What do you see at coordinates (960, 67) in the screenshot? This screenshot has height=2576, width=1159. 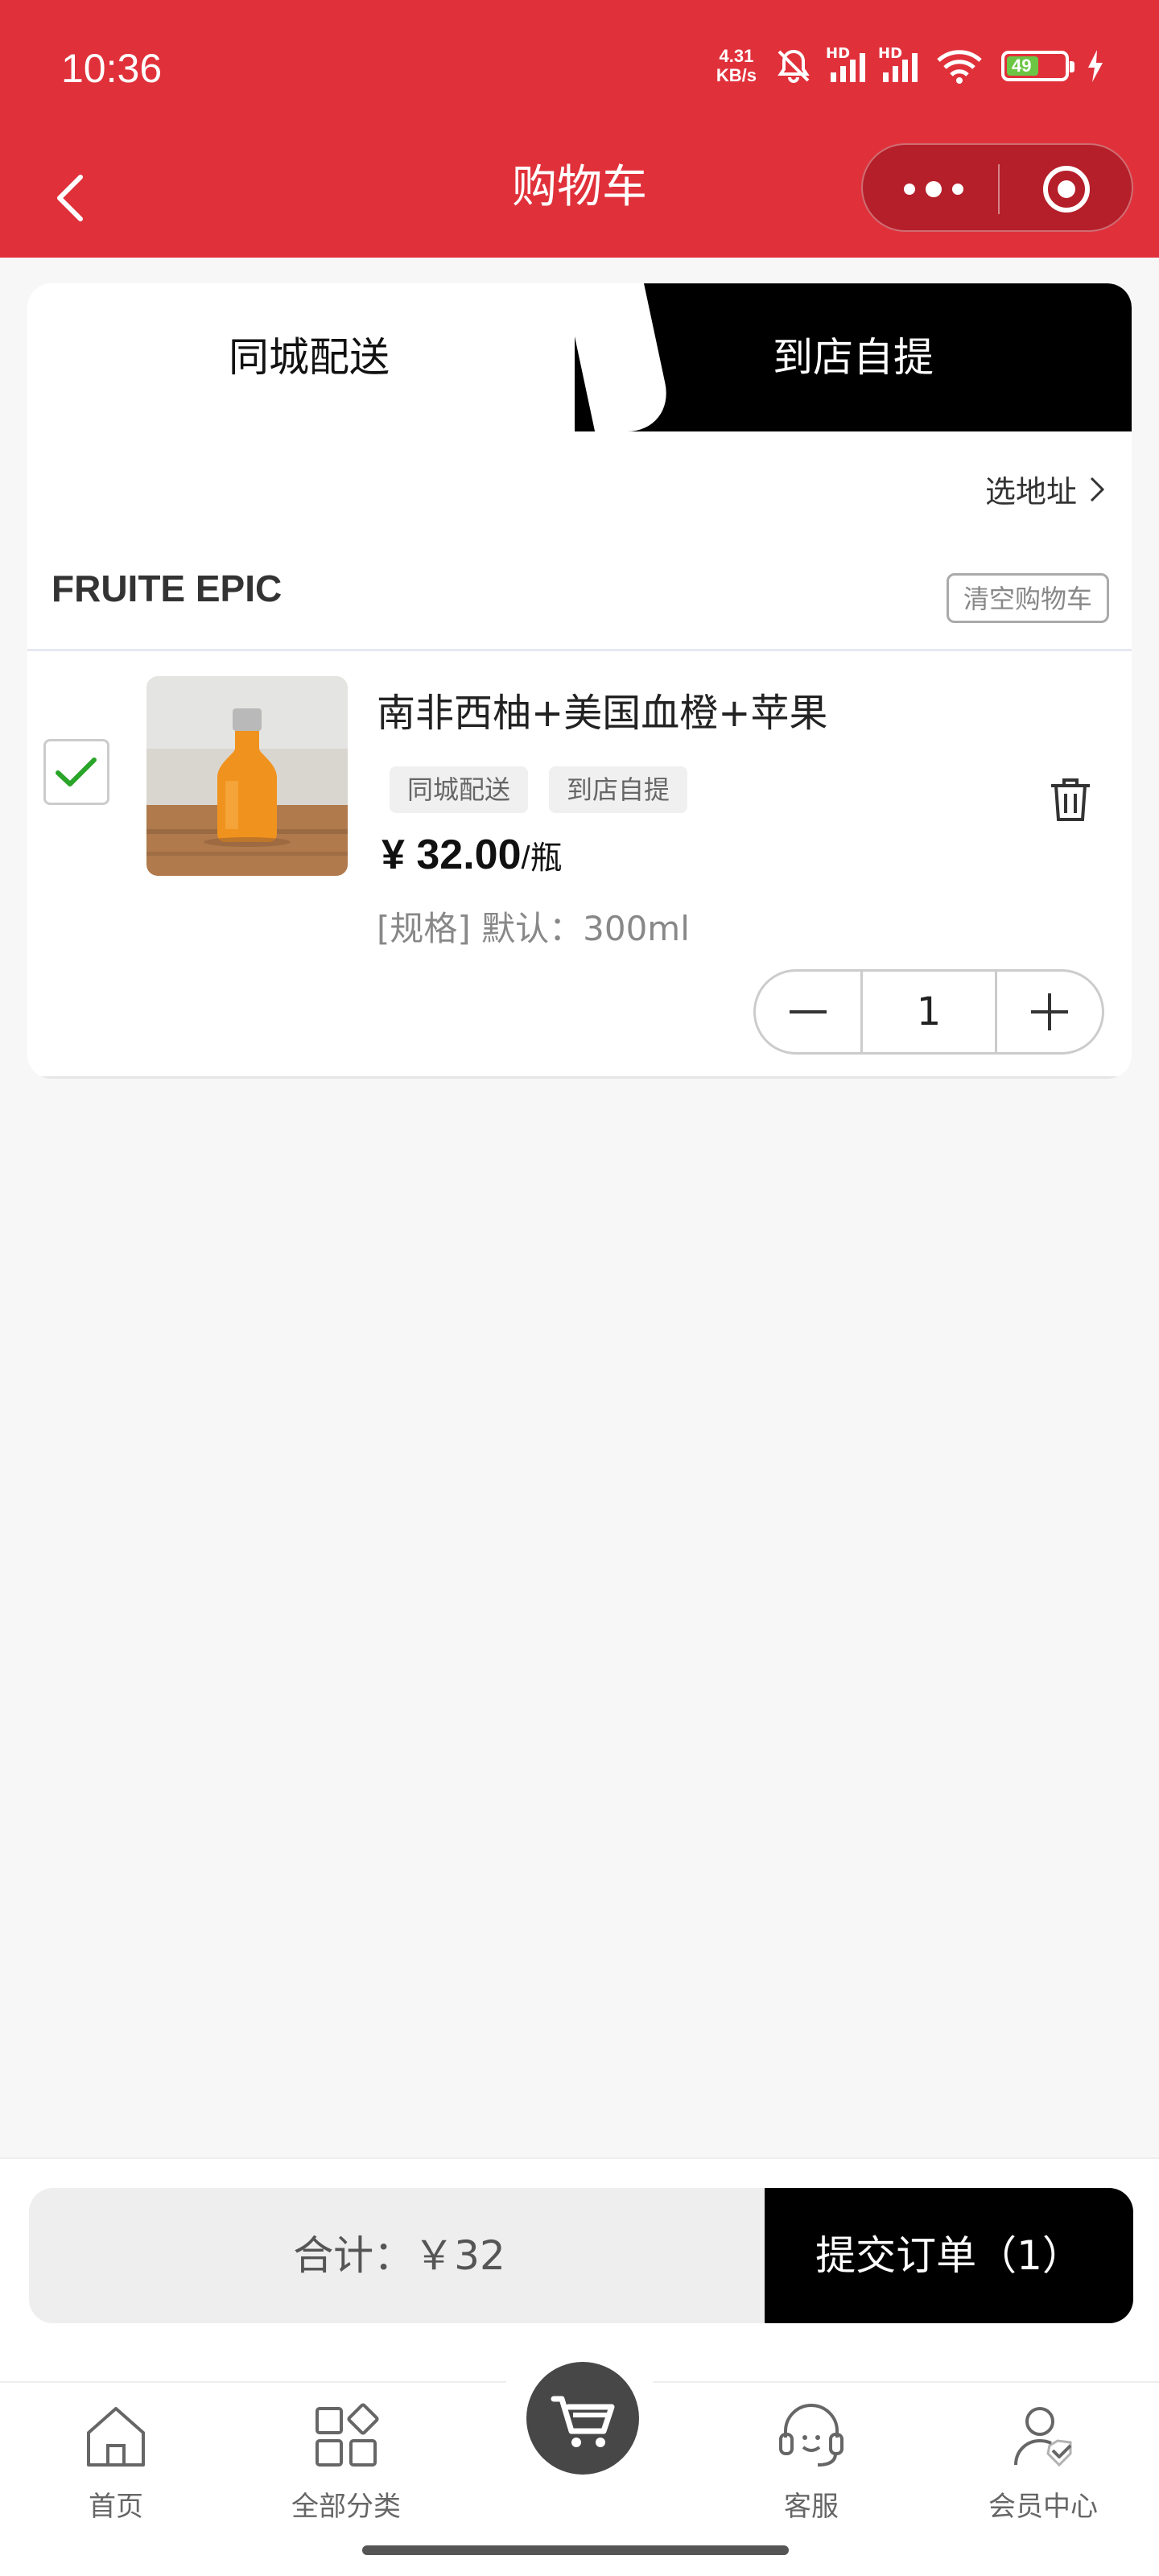 I see `wifi-icon` at bounding box center [960, 67].